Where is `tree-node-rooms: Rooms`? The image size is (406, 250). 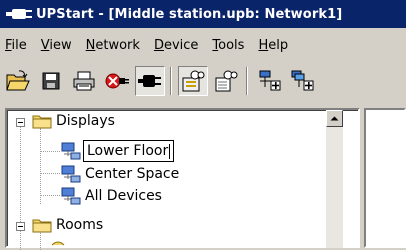
tree-node-rooms: Rooms is located at coordinates (67, 225).